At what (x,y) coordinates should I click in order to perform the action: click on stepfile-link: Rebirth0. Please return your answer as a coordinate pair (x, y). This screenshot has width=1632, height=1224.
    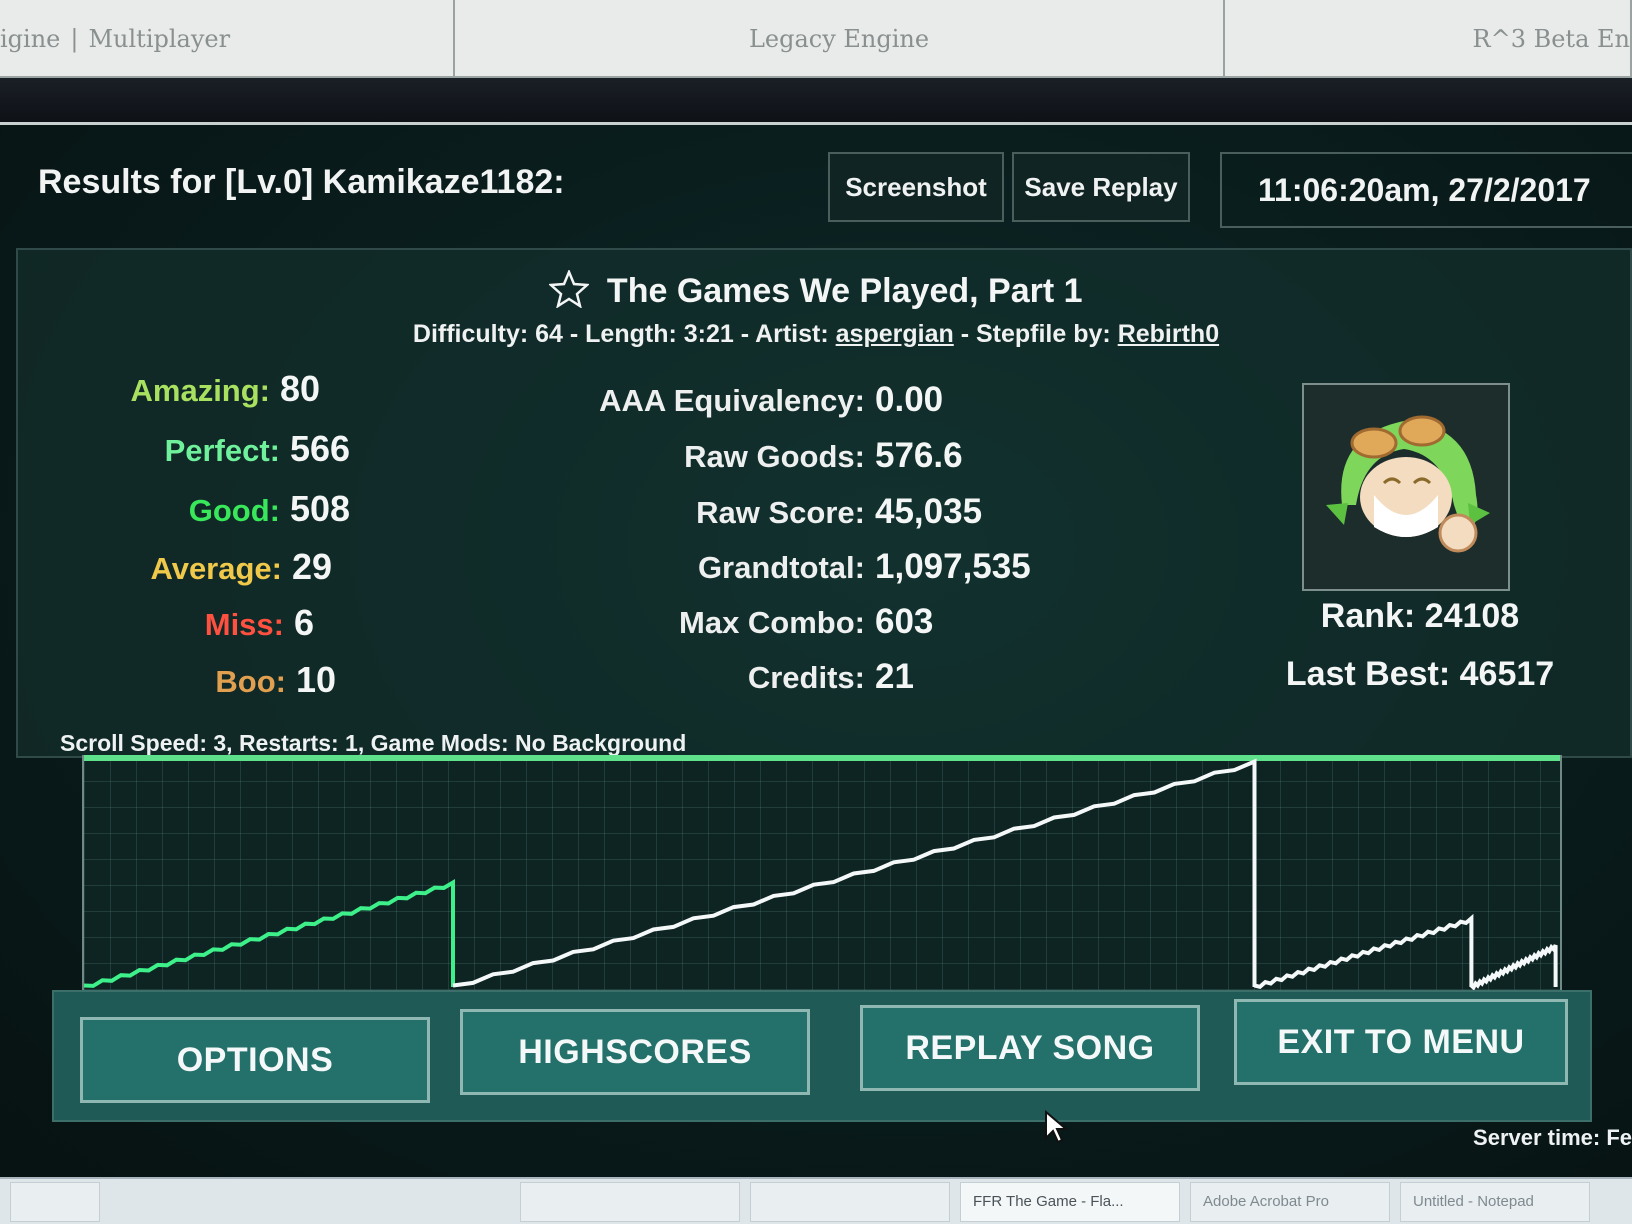
    Looking at the image, I should click on (1168, 334).